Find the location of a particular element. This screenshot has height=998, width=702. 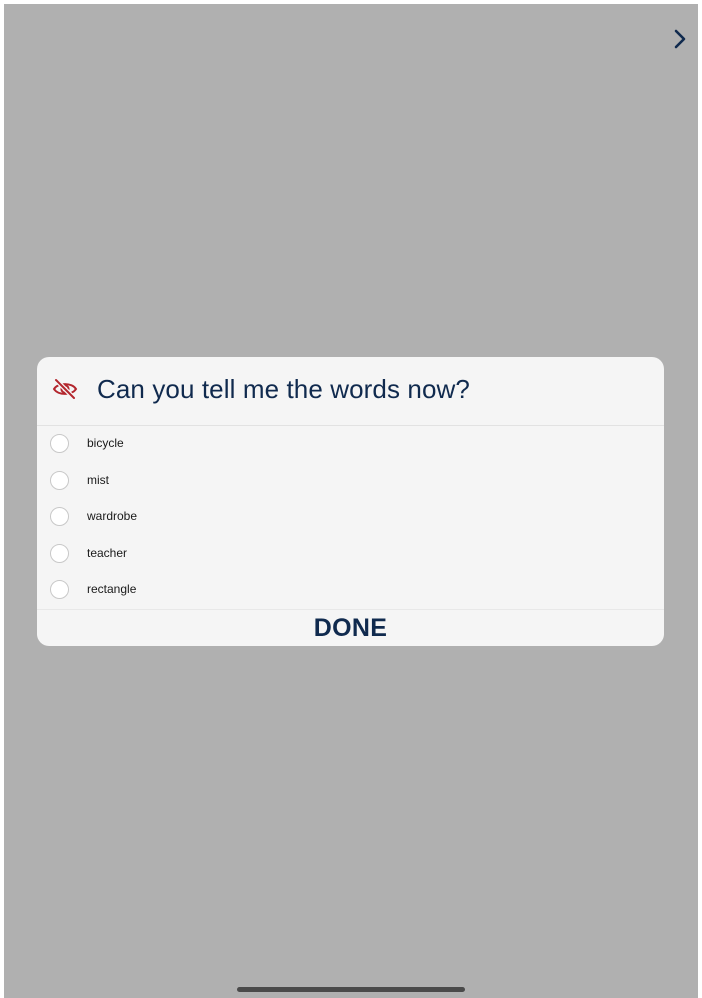

eye-slash-icon is located at coordinates (65, 389).